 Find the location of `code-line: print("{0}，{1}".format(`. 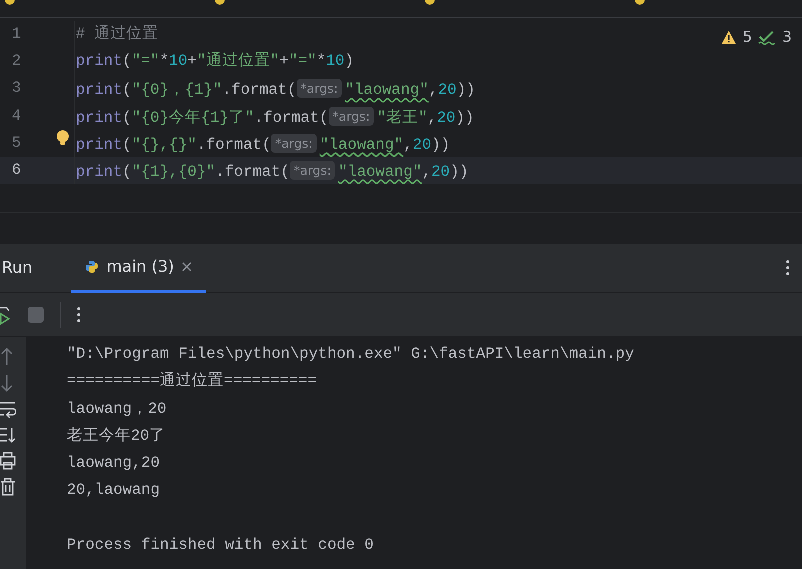

code-line: print("{0}，{1}".format( is located at coordinates (186, 90).